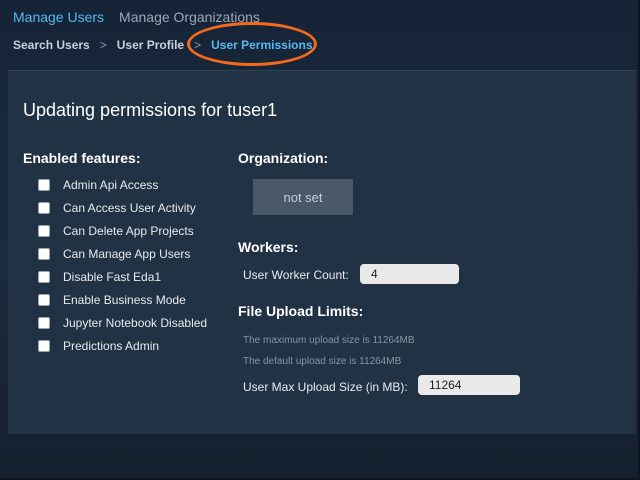 The height and width of the screenshot is (480, 640). I want to click on workers-heading: Workers:, so click(268, 247).